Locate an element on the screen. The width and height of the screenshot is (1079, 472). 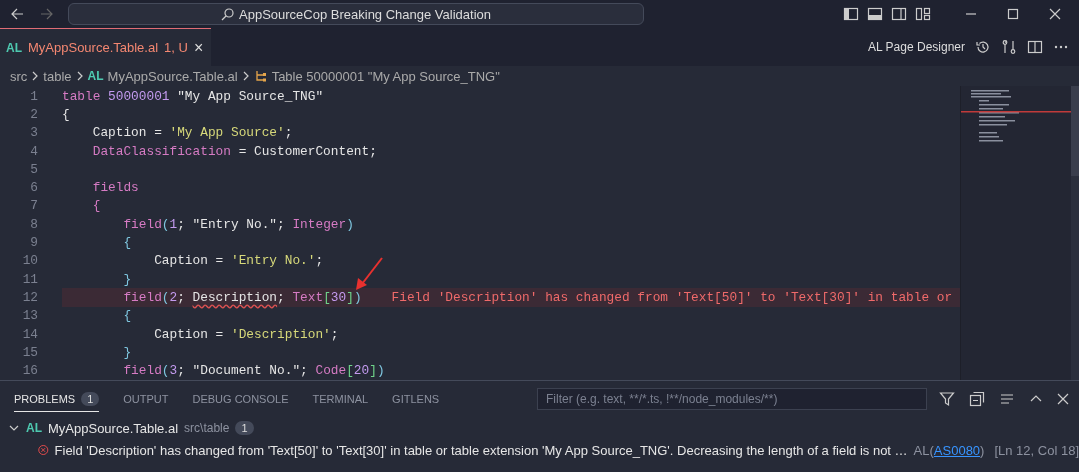
error-code-link: AS0080 is located at coordinates (957, 450).